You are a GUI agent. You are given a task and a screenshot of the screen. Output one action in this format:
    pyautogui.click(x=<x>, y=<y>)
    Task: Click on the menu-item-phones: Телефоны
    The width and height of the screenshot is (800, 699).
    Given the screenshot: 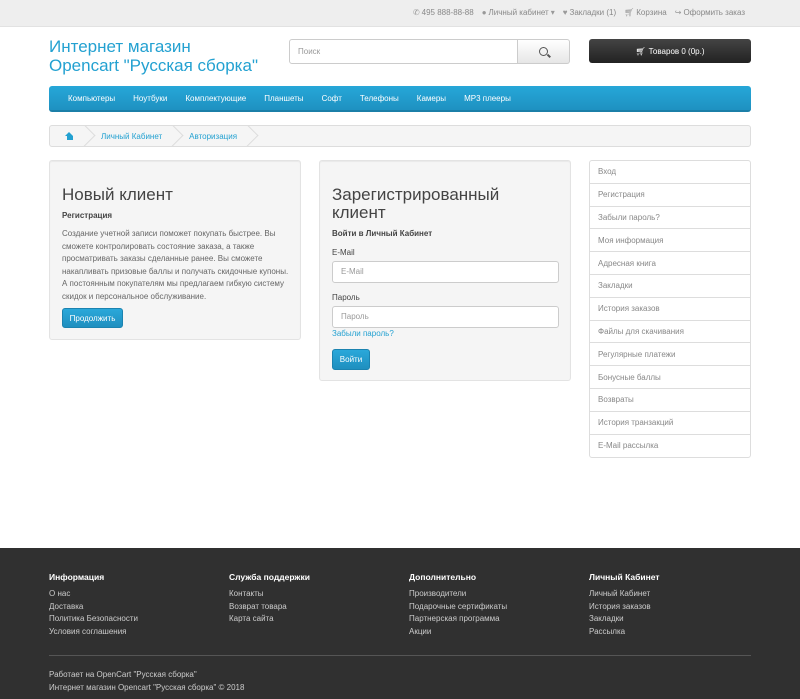 What is the action you would take?
    pyautogui.click(x=379, y=98)
    